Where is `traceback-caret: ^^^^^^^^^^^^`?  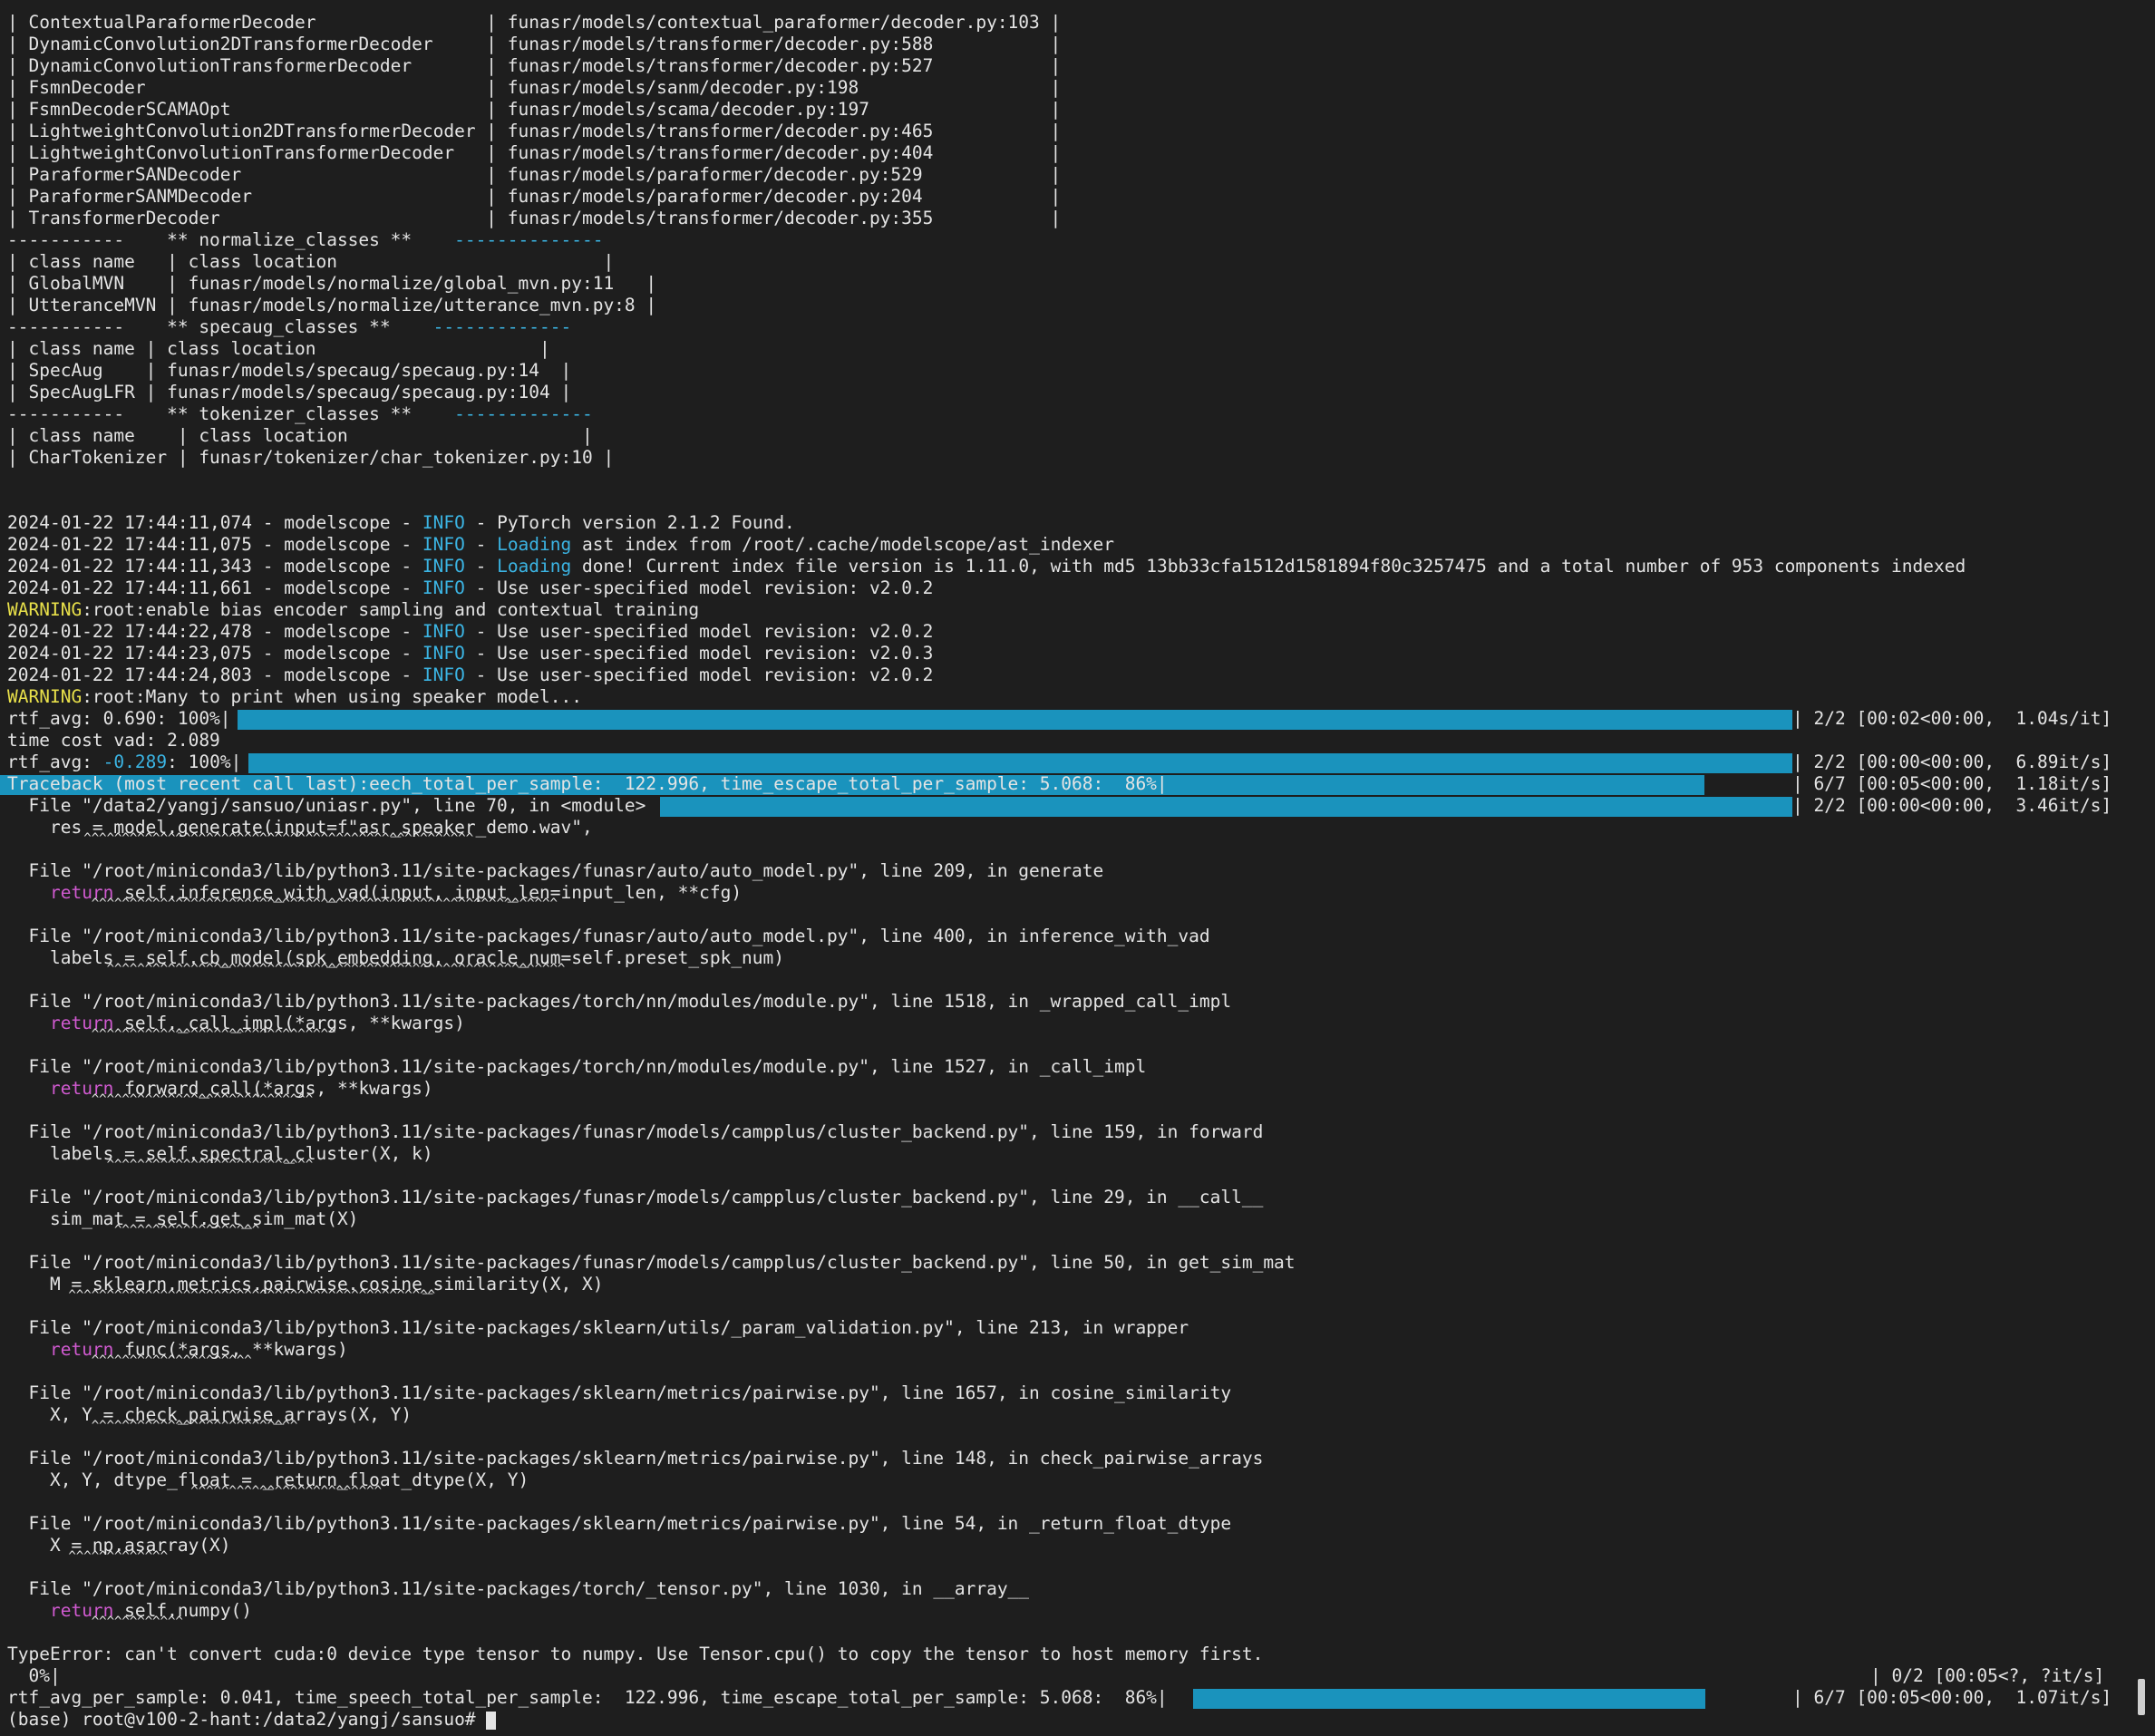
traceback-caret: ^^^^^^^^^^^^ is located at coordinates (95, 1622).